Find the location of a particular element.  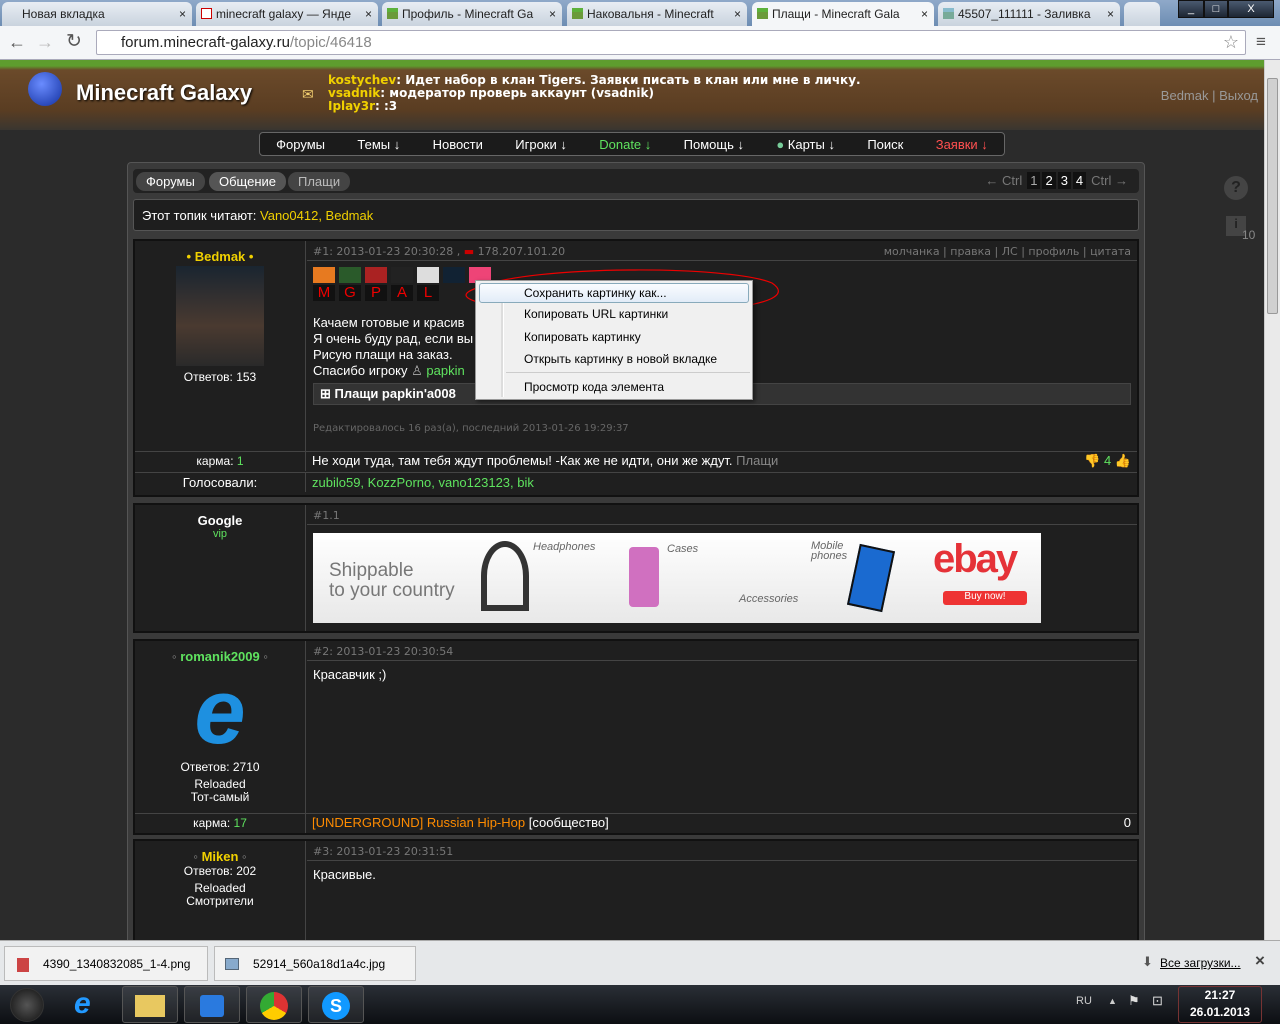

menu-open-image-new-tab: Открыть картинку в новой вкладке is located at coordinates (620, 359).